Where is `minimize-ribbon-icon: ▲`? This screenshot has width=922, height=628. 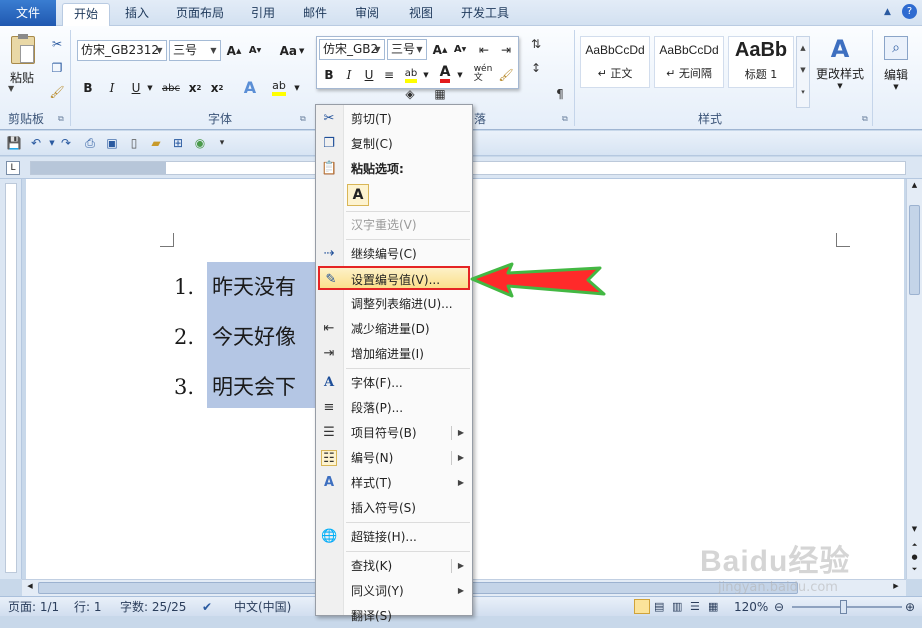
minimize-ribbon-icon: ▲ is located at coordinates (887, 12).